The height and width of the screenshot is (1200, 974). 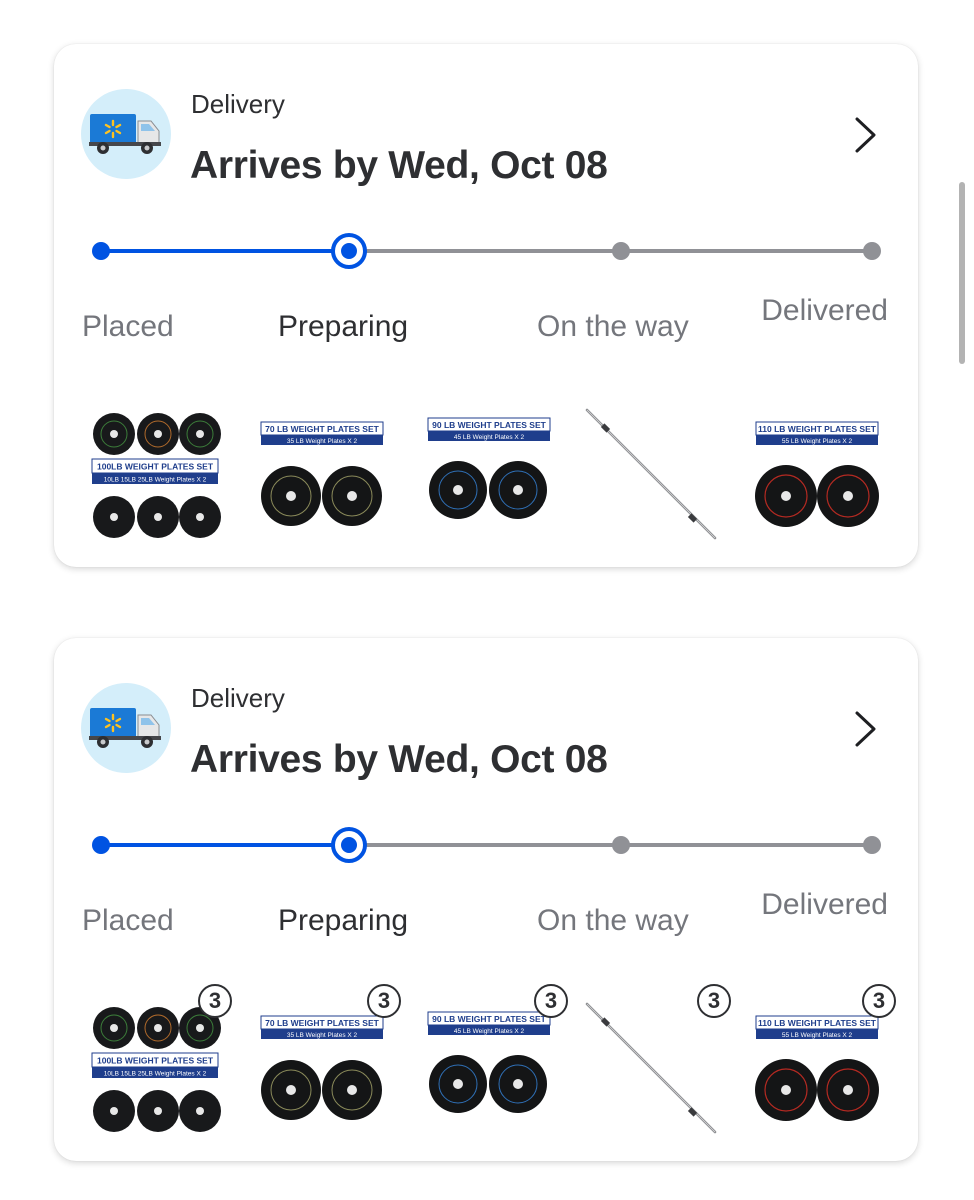 What do you see at coordinates (651, 474) in the screenshot?
I see `item-thumbnail-barbell` at bounding box center [651, 474].